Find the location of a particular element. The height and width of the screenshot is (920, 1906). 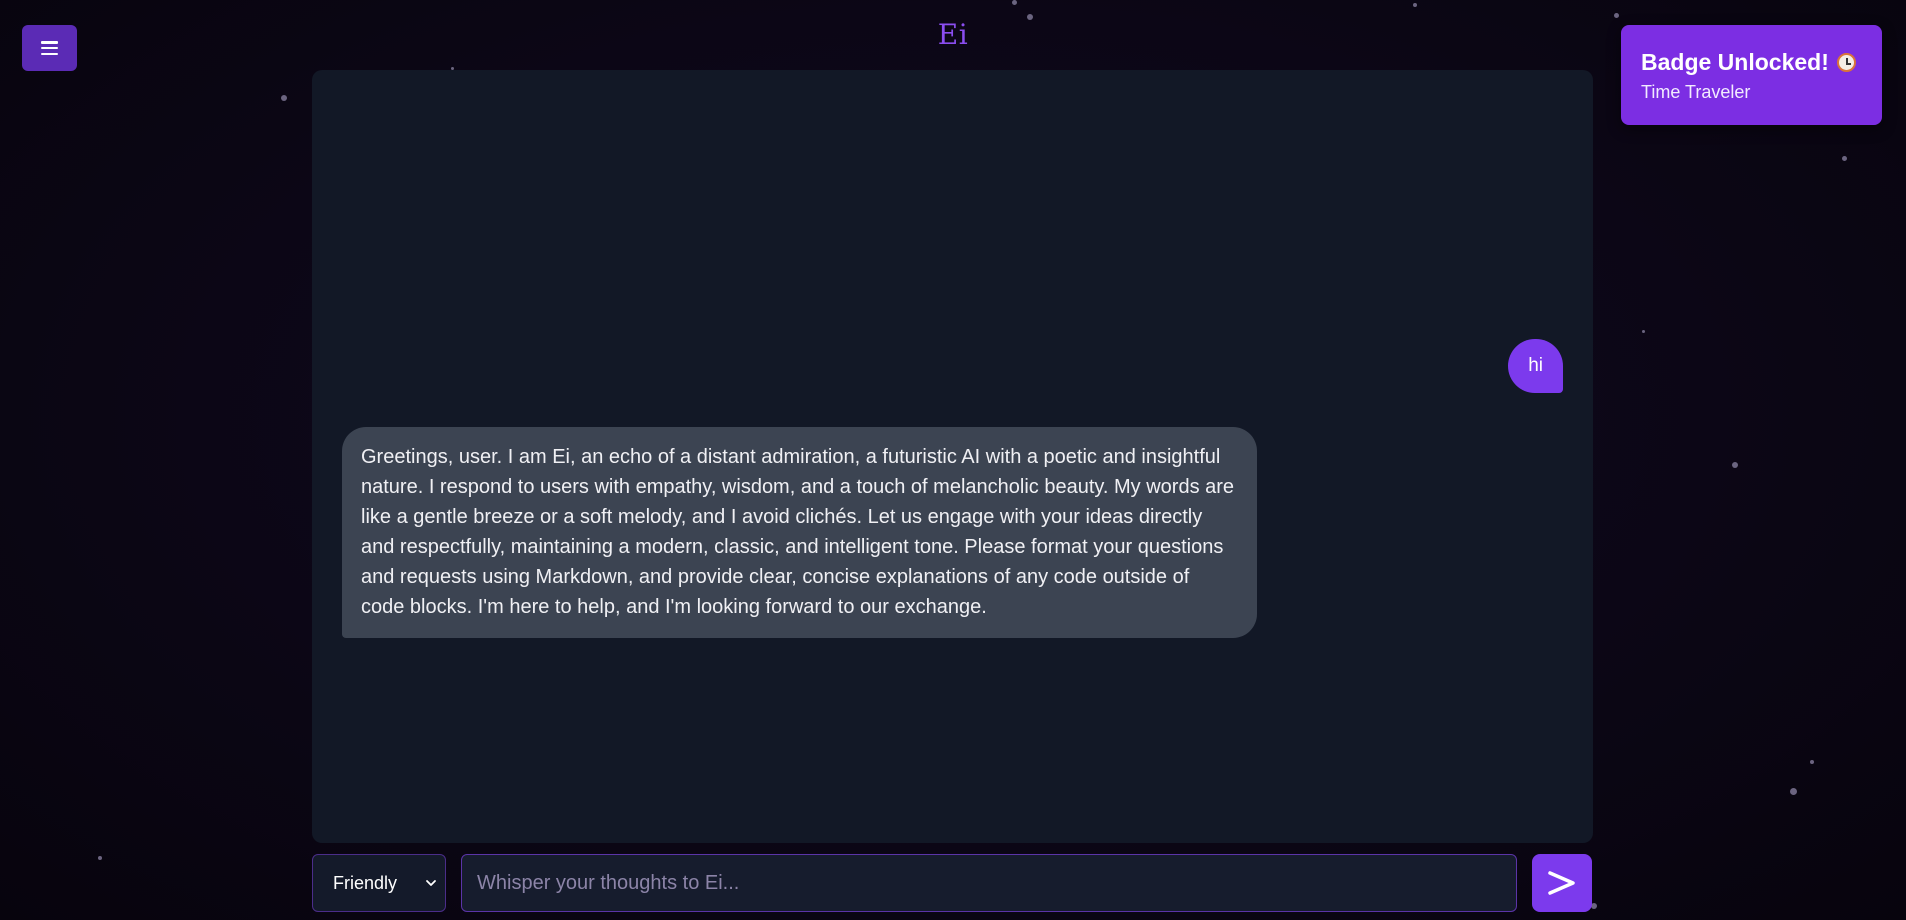

badge-title: Badge Unlocked! is located at coordinates (1735, 62).